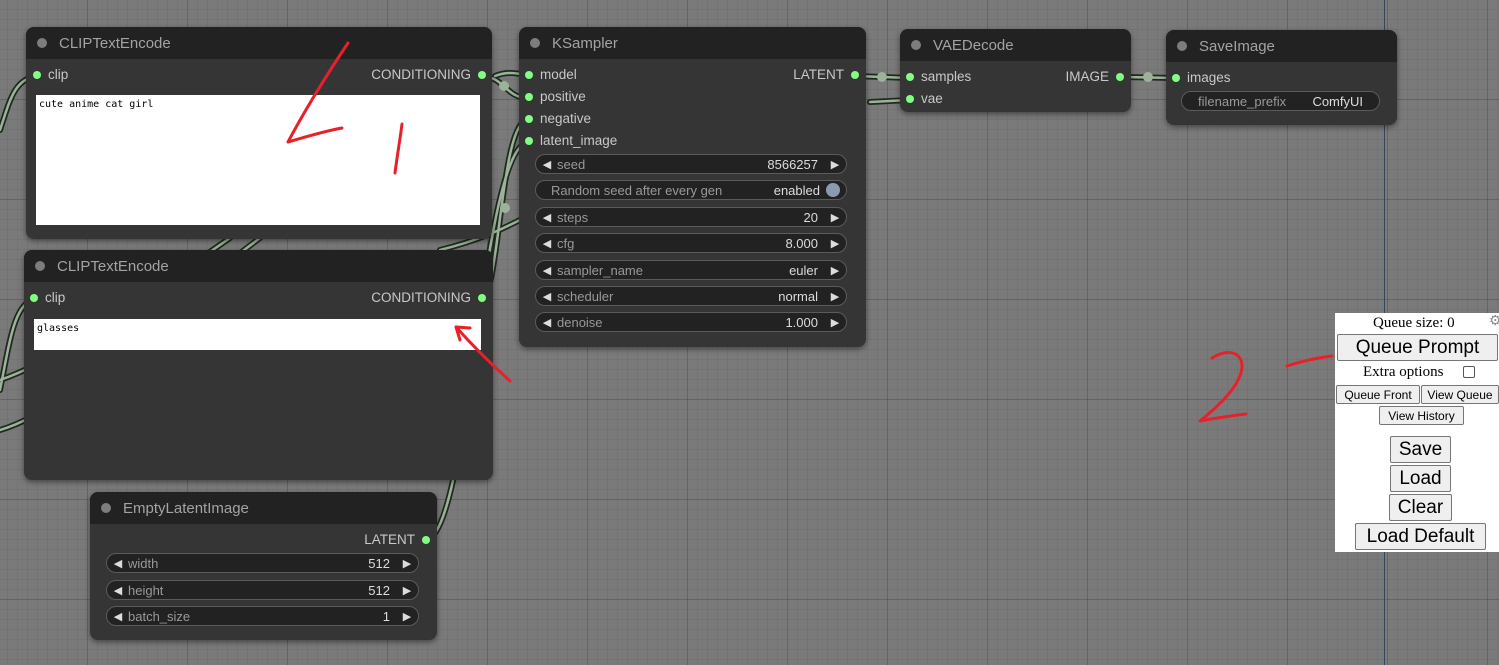  Describe the element at coordinates (1201, 78) in the screenshot. I see `input-slot-images: images` at that location.